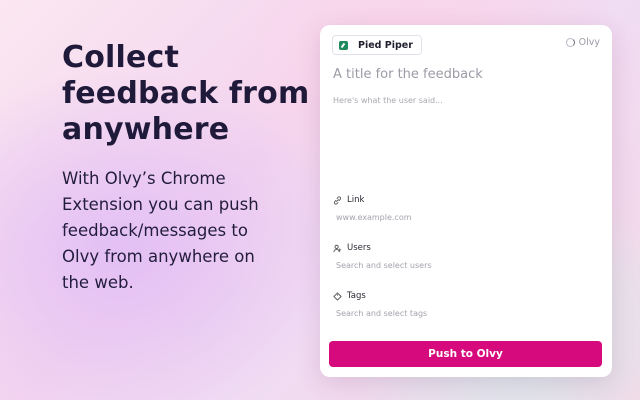  I want to click on brand-name: Olvy, so click(589, 42).